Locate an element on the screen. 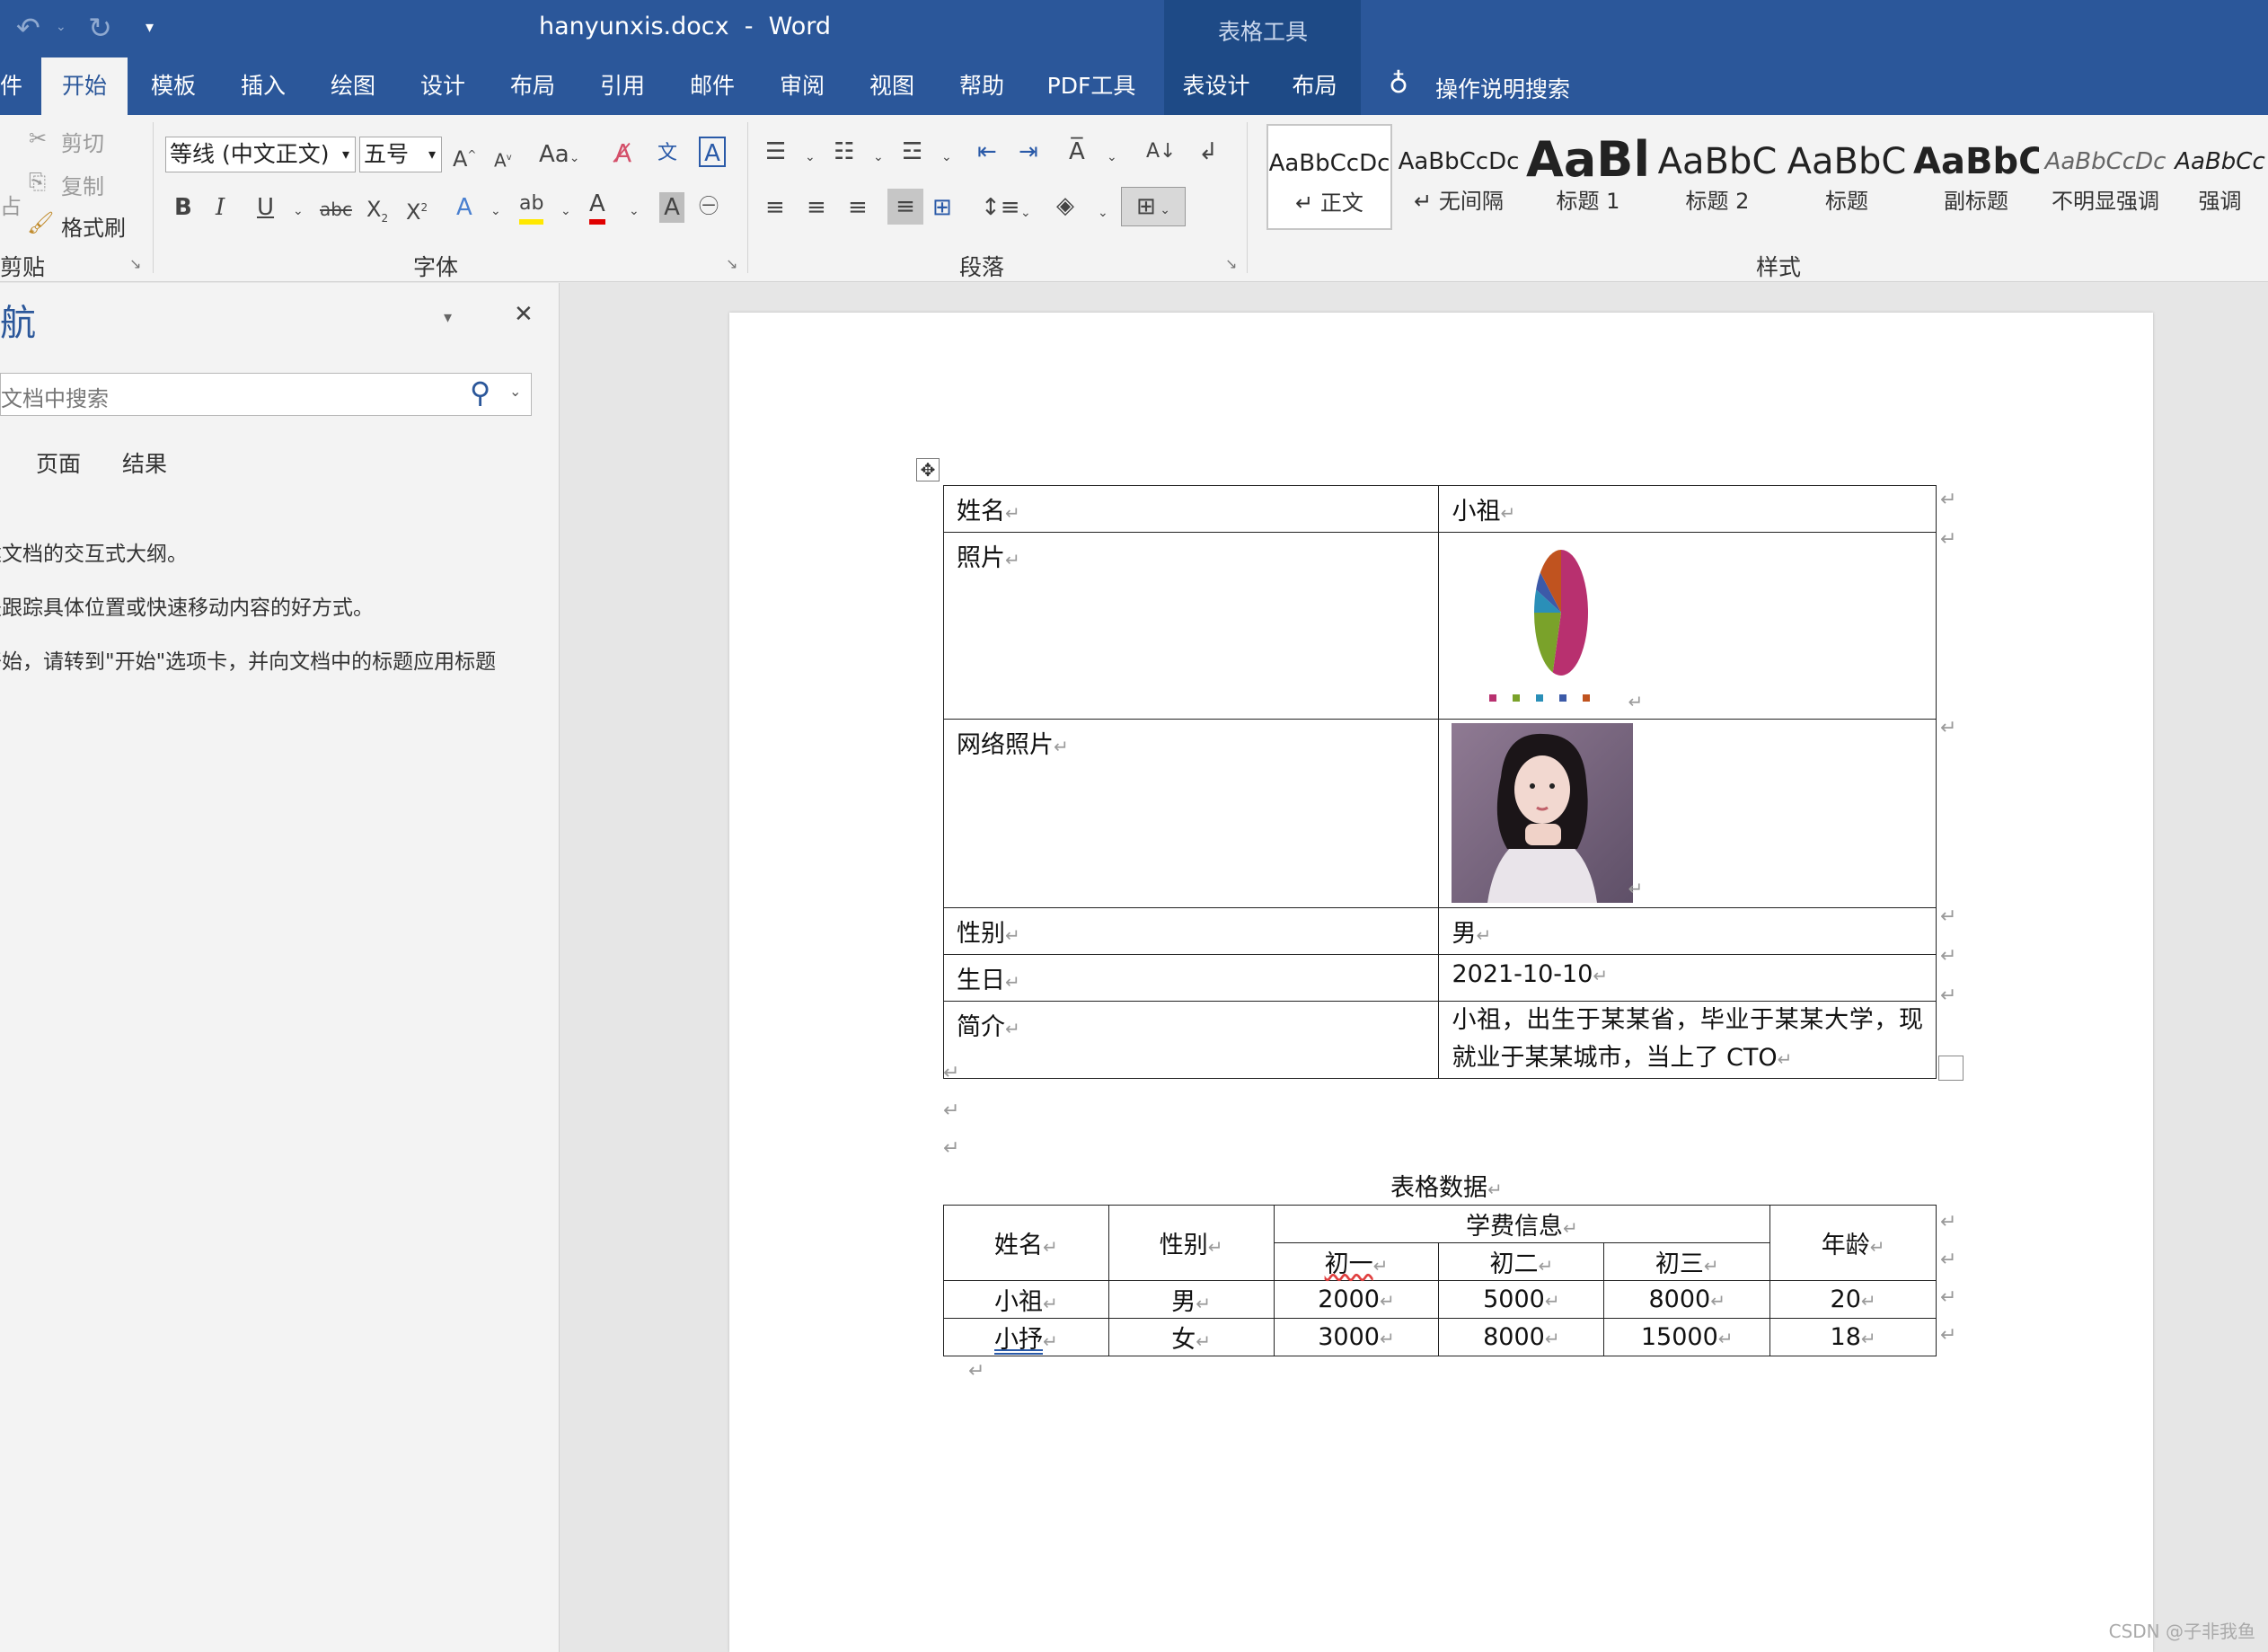 This screenshot has width=2268, height=1652. strikethrough-icon: abc is located at coordinates (336, 209).